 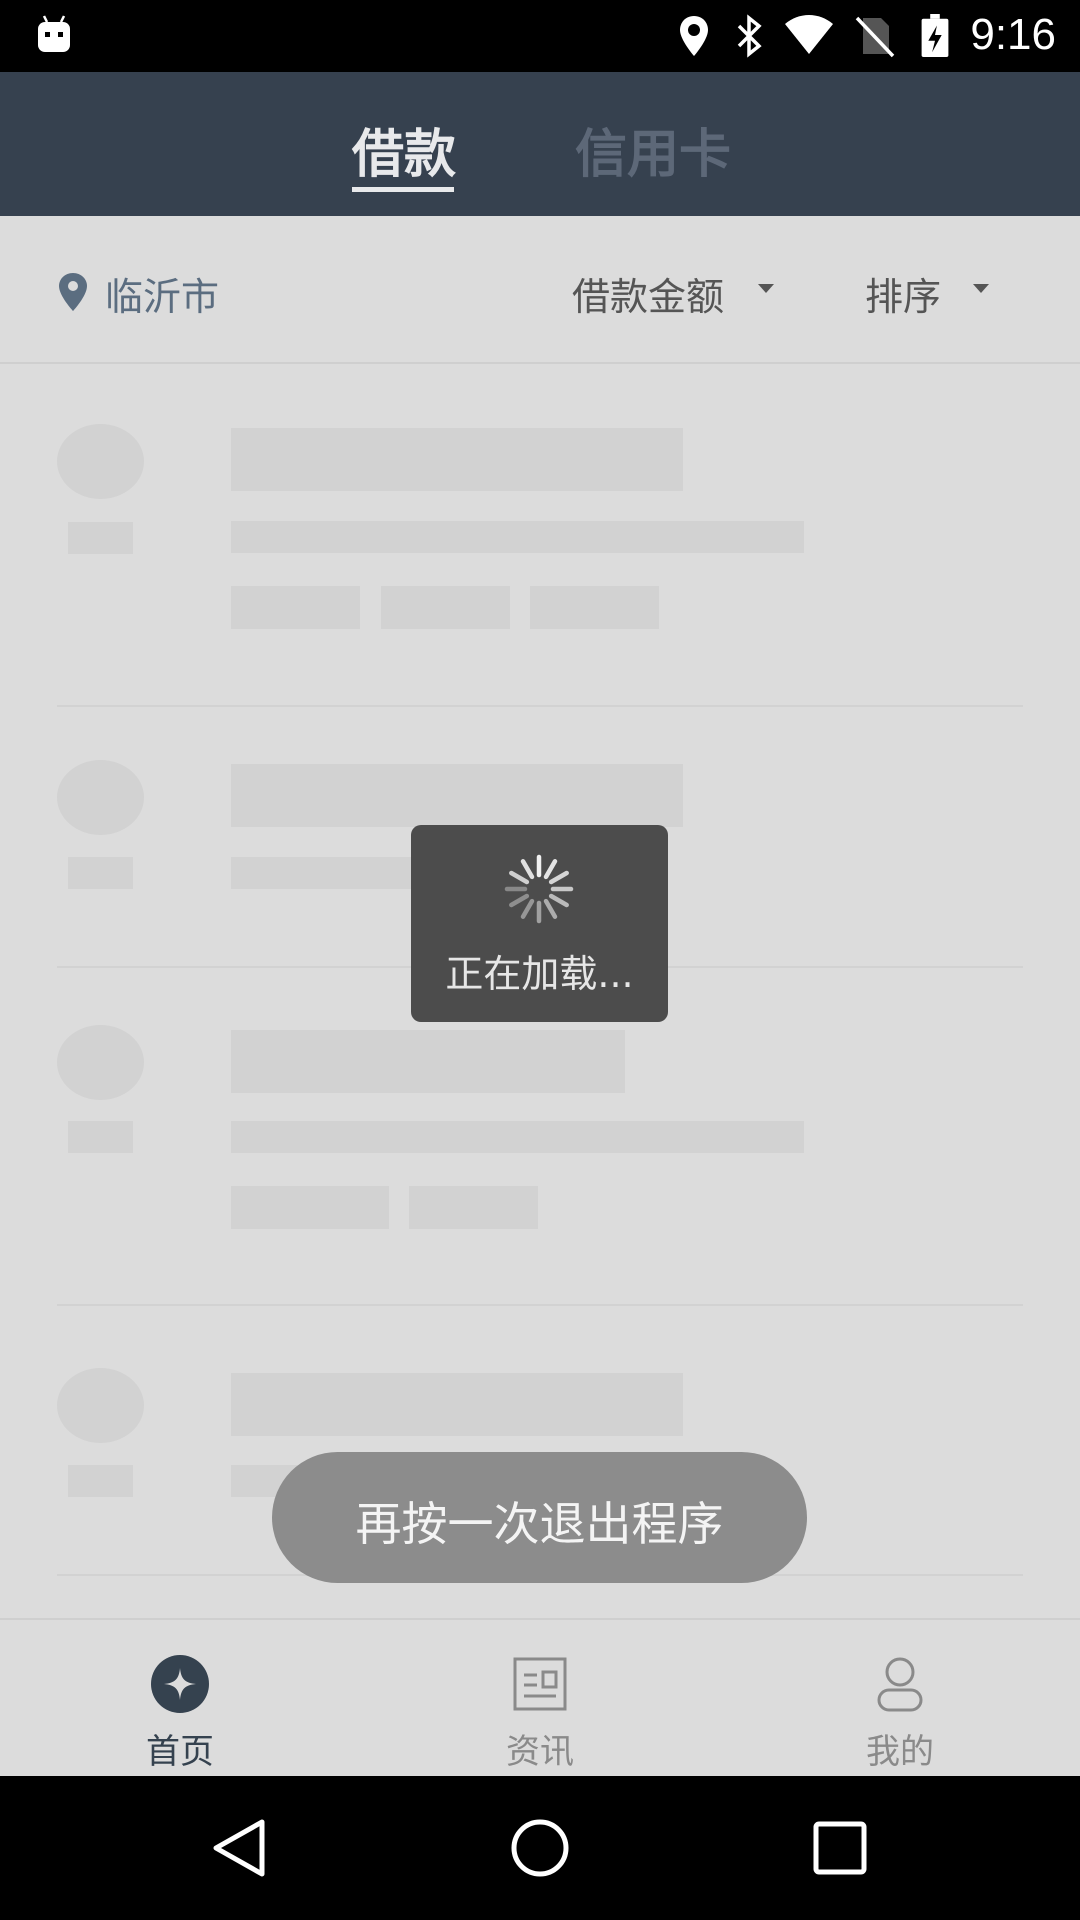 I want to click on bottom-navigation: 首页 资讯 我的, so click(x=540, y=1697).